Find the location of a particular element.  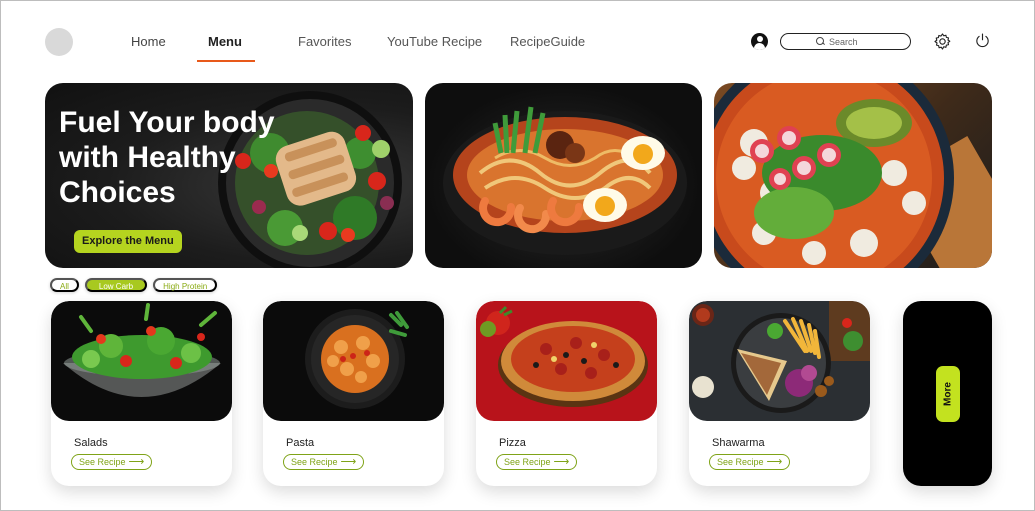

soup-image is located at coordinates (853, 175).